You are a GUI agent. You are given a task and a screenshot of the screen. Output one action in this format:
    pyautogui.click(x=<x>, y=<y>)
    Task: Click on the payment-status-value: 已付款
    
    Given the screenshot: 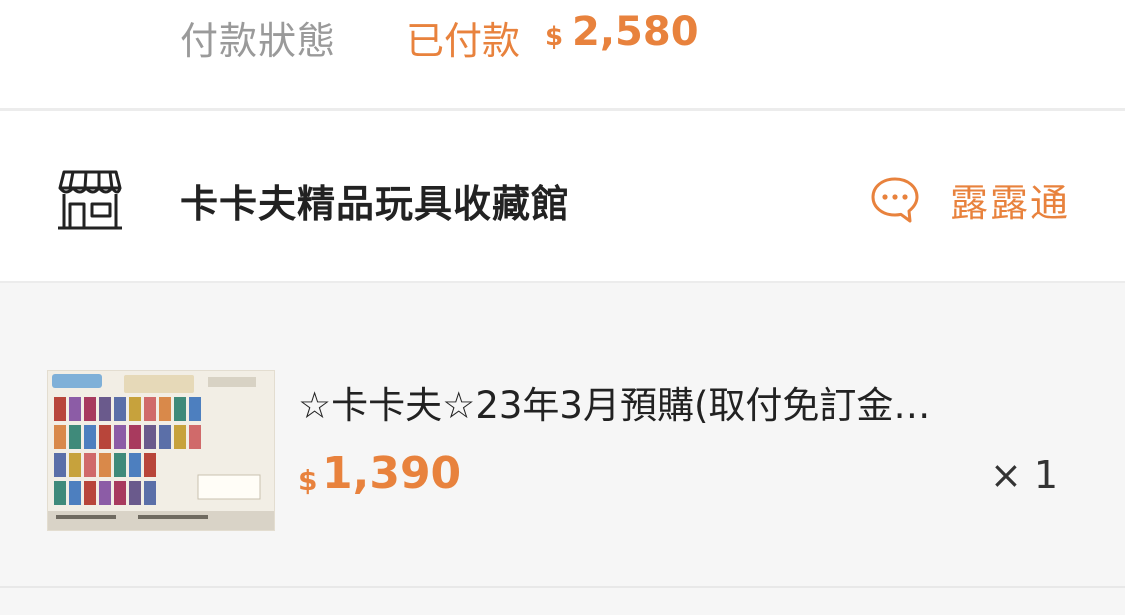 What is the action you would take?
    pyautogui.click(x=463, y=41)
    